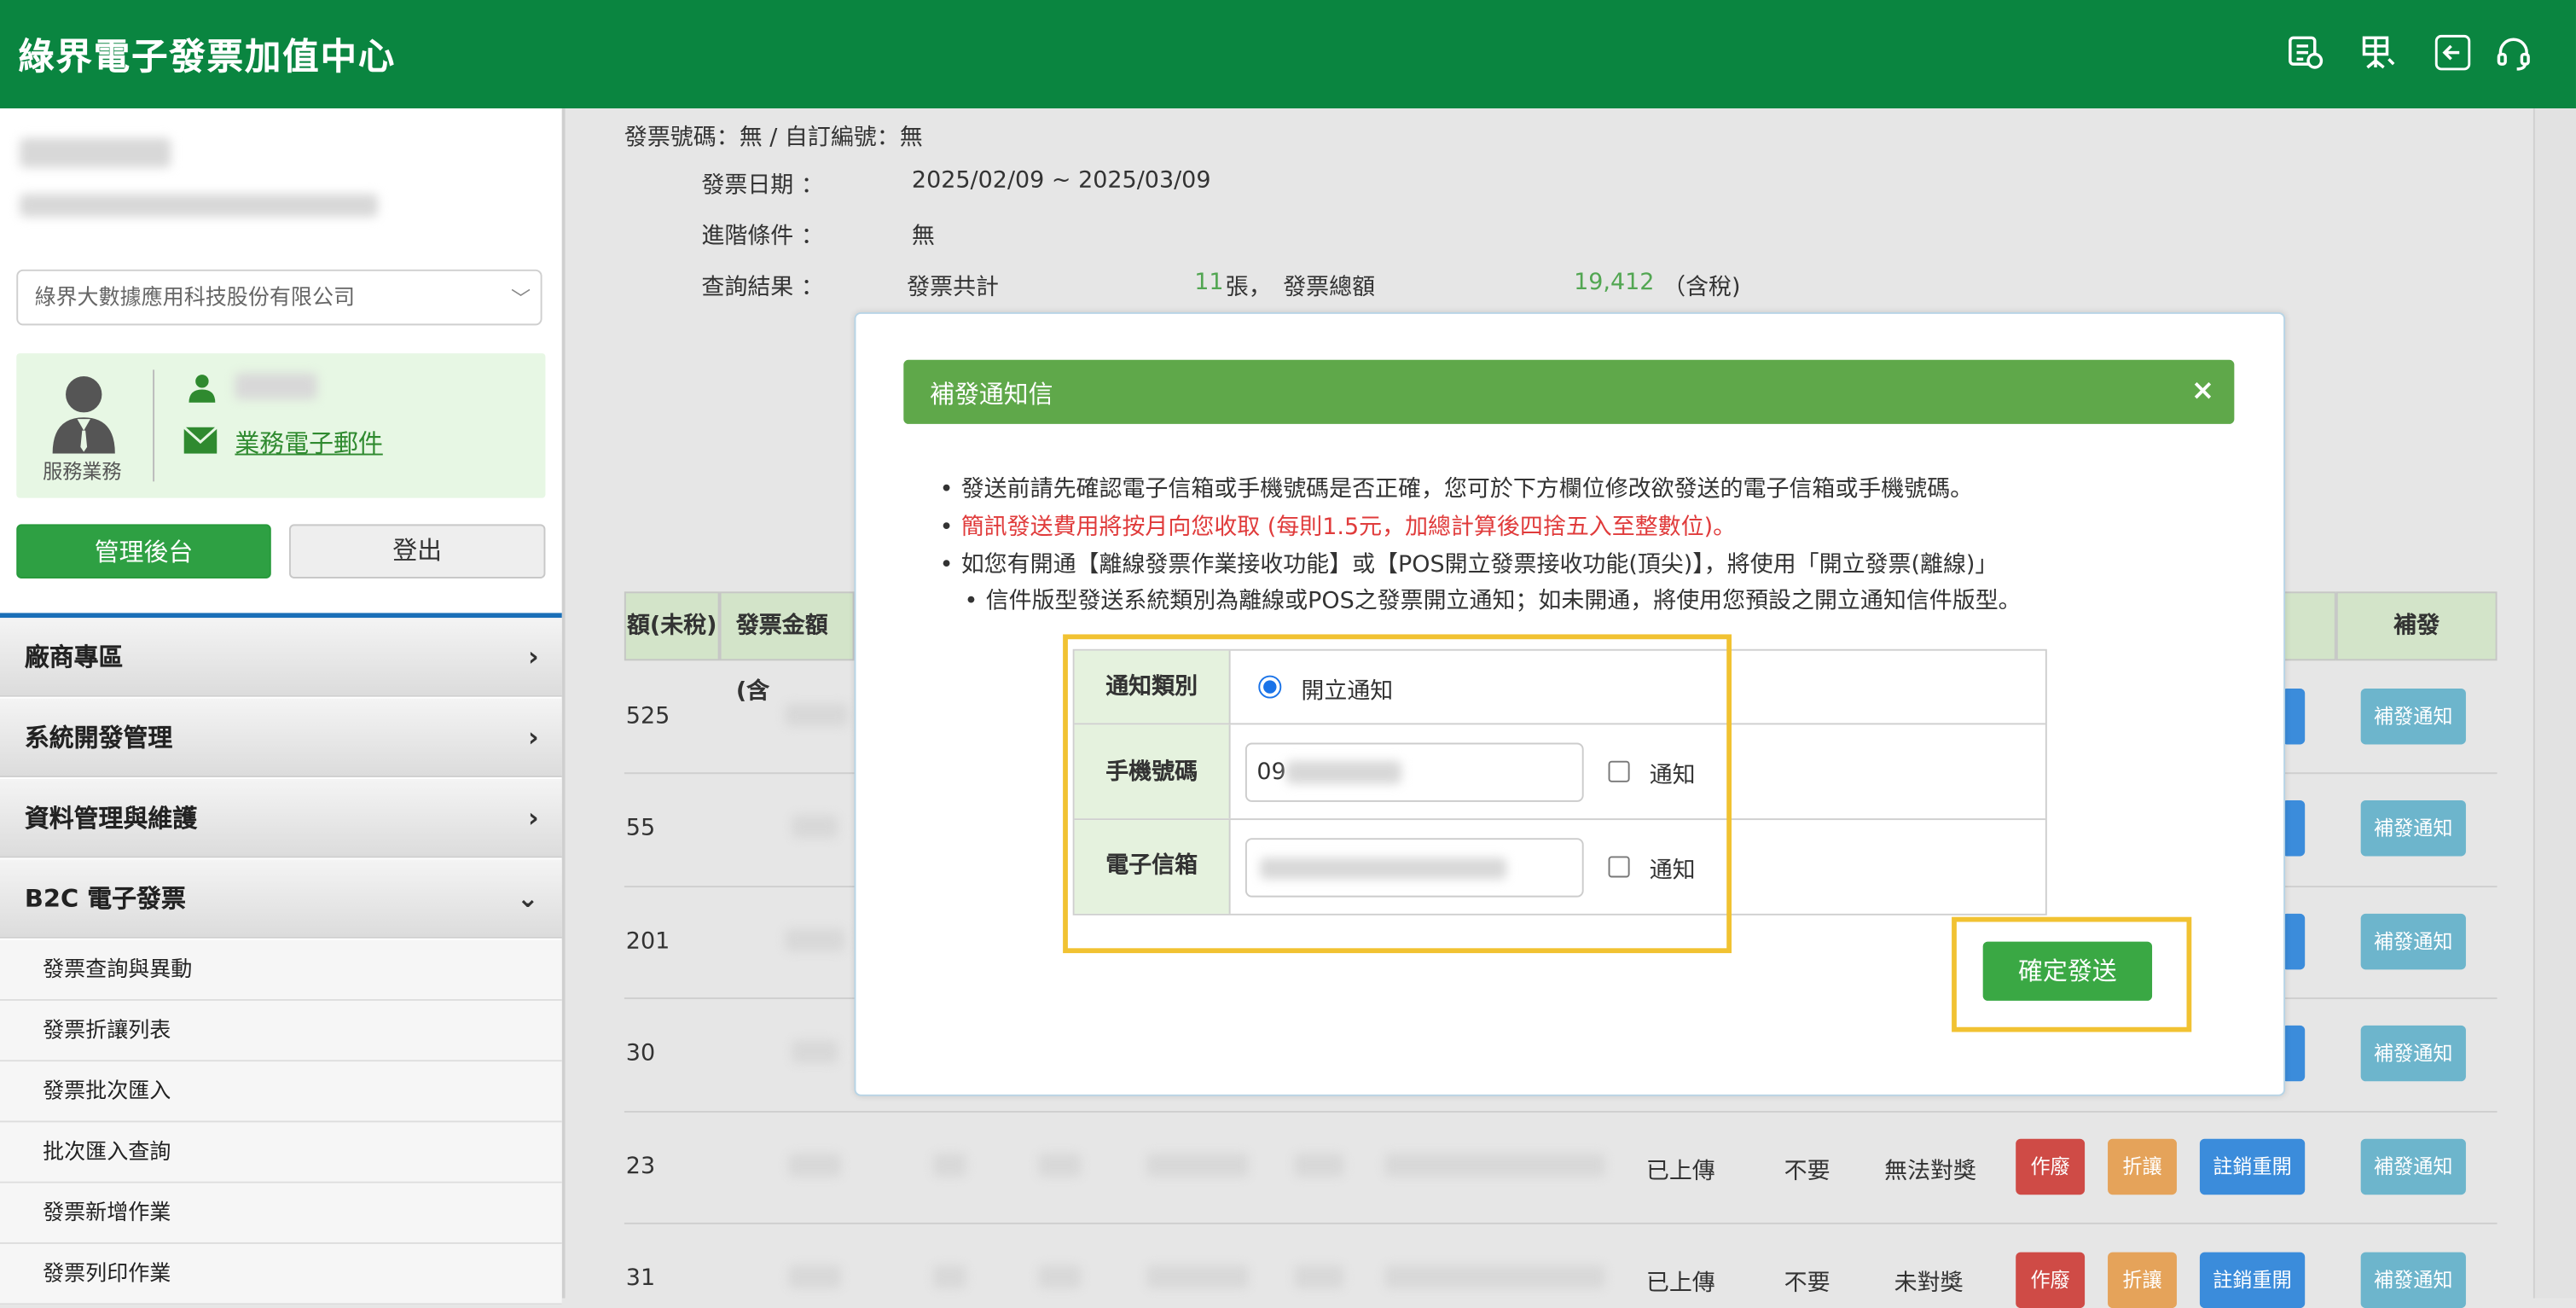 This screenshot has width=2576, height=1308. Describe the element at coordinates (1807, 1283) in the screenshot. I see `need-status: 不要` at that location.